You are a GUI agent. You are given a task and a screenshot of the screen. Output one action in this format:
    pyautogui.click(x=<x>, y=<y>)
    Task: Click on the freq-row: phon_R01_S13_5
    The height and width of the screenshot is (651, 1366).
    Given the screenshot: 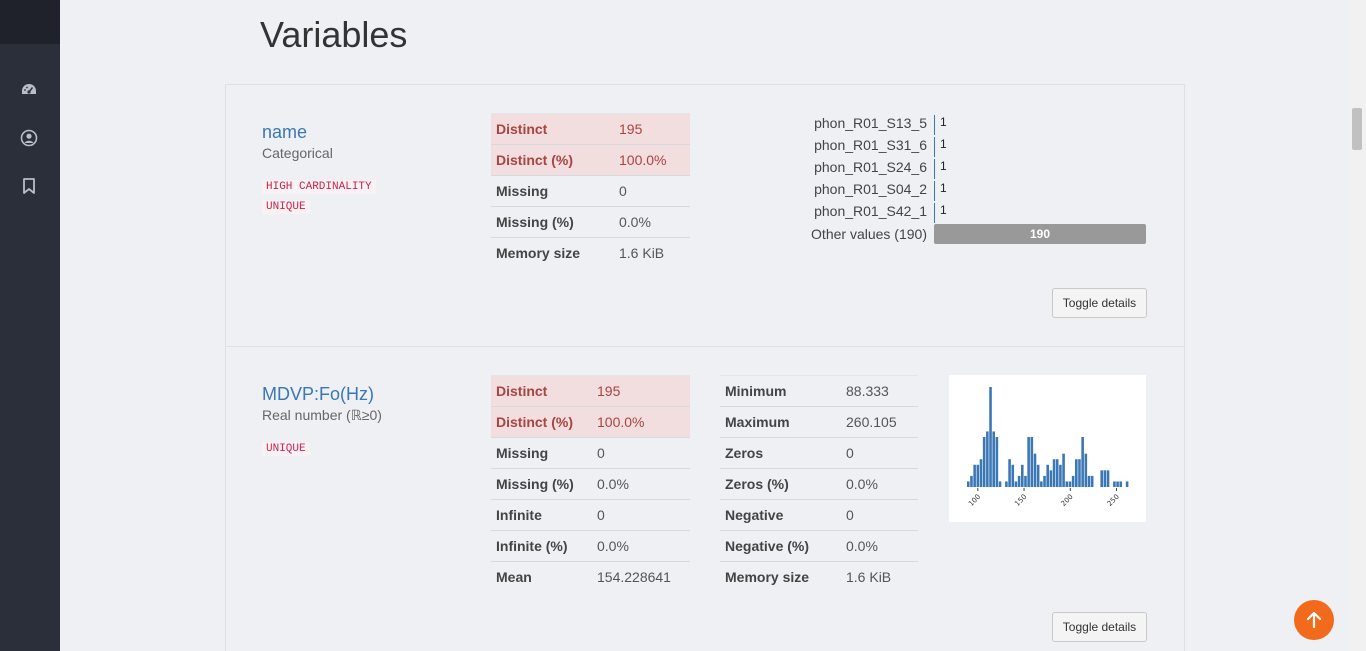 What is the action you would take?
    pyautogui.click(x=813, y=125)
    